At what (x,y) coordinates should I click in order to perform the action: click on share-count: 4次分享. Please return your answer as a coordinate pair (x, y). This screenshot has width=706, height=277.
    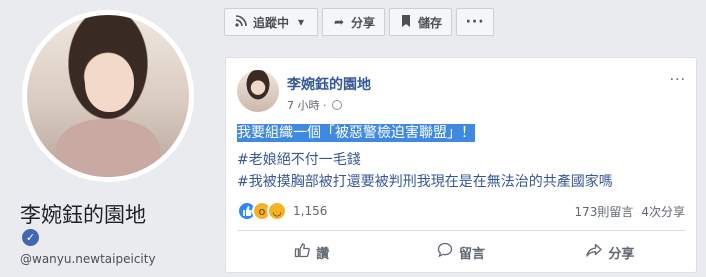
    Looking at the image, I should click on (663, 211).